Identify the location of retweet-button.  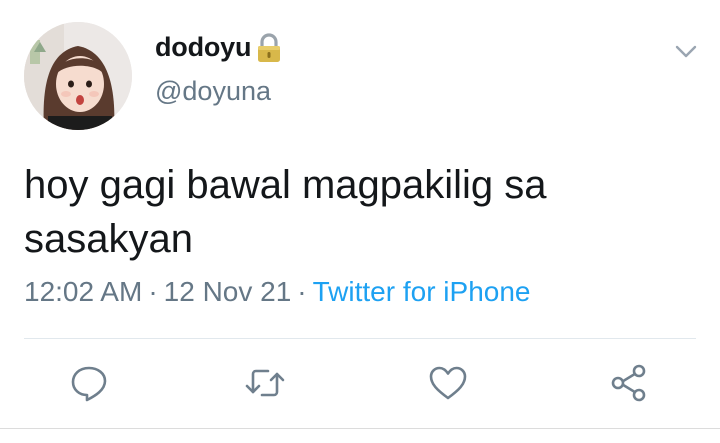
(265, 383).